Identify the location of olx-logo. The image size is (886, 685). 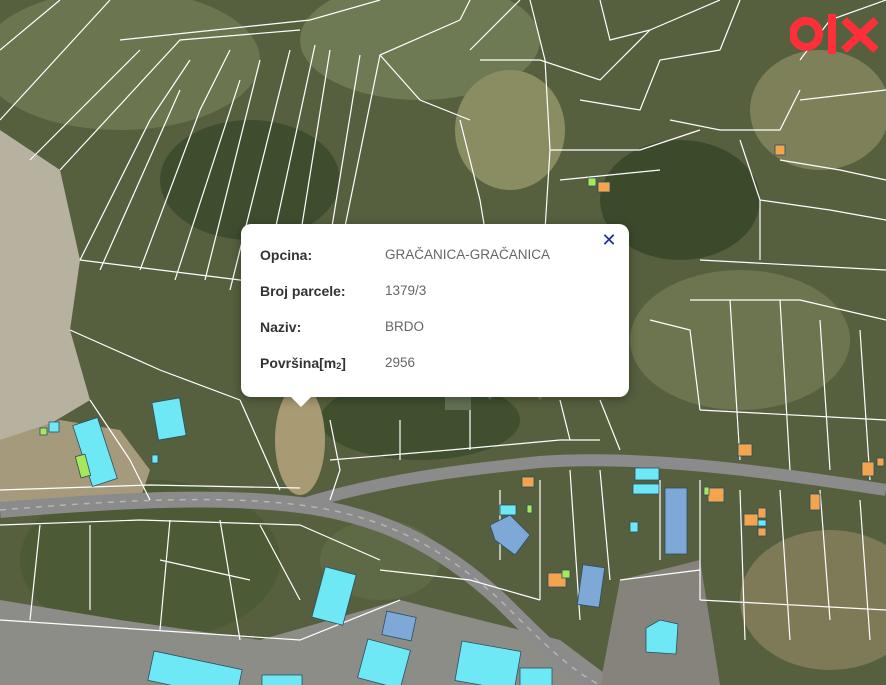
(834, 34).